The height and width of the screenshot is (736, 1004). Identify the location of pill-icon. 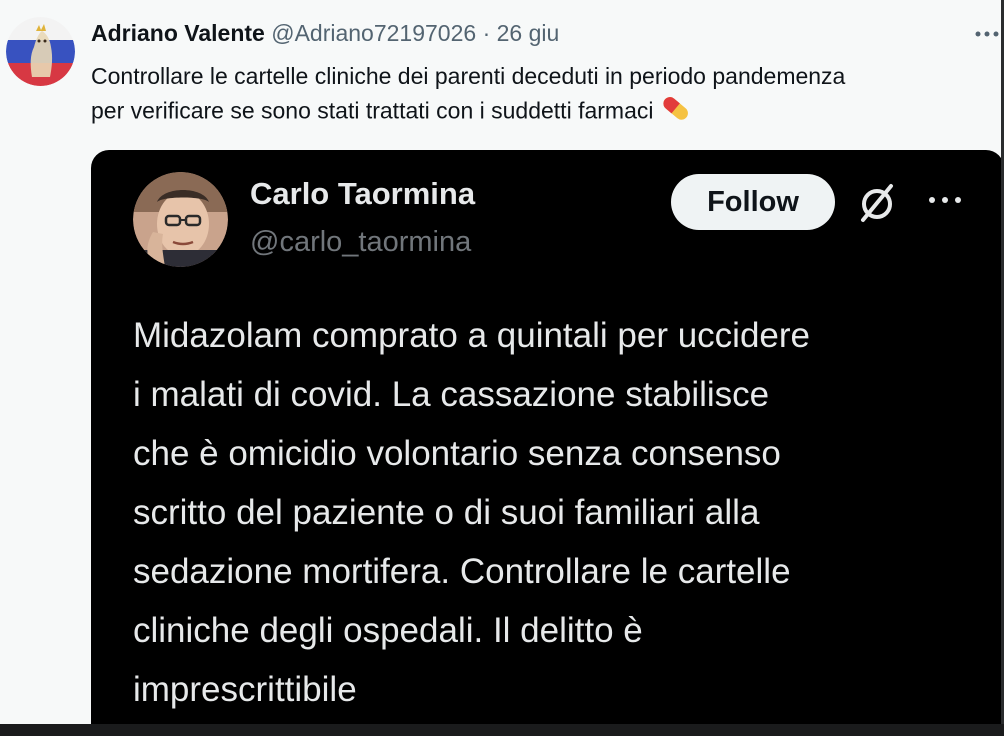
(676, 112).